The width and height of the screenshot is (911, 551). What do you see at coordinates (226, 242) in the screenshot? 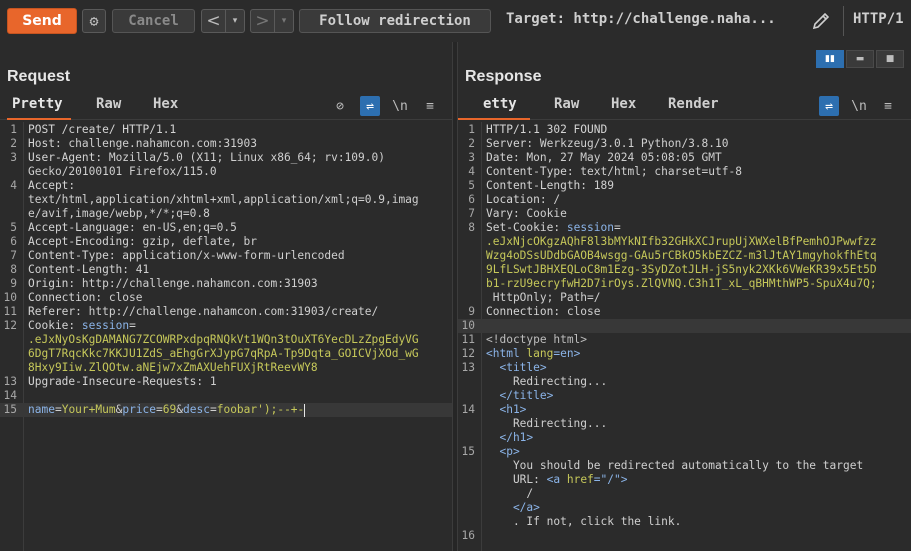
I see `code-line: 6 Accept-Encoding: gzip, deflate, br` at bounding box center [226, 242].